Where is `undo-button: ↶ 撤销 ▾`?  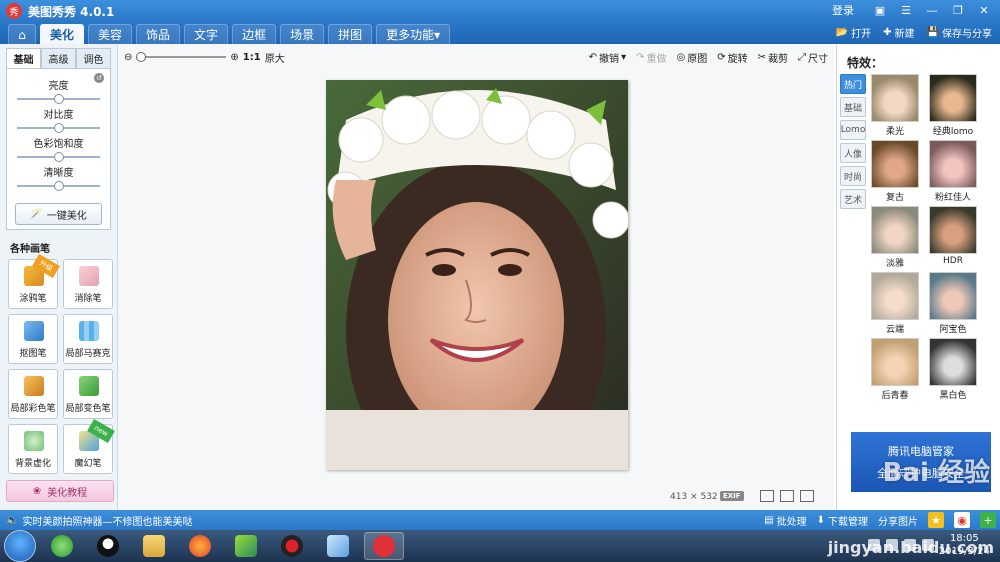
undo-button: ↶ 撤销 ▾ is located at coordinates (607, 57).